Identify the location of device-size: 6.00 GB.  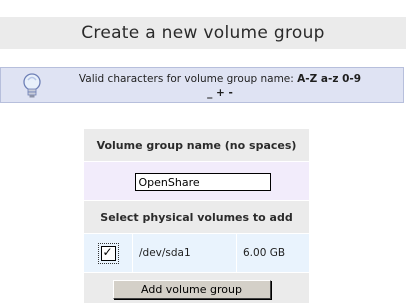
(273, 253).